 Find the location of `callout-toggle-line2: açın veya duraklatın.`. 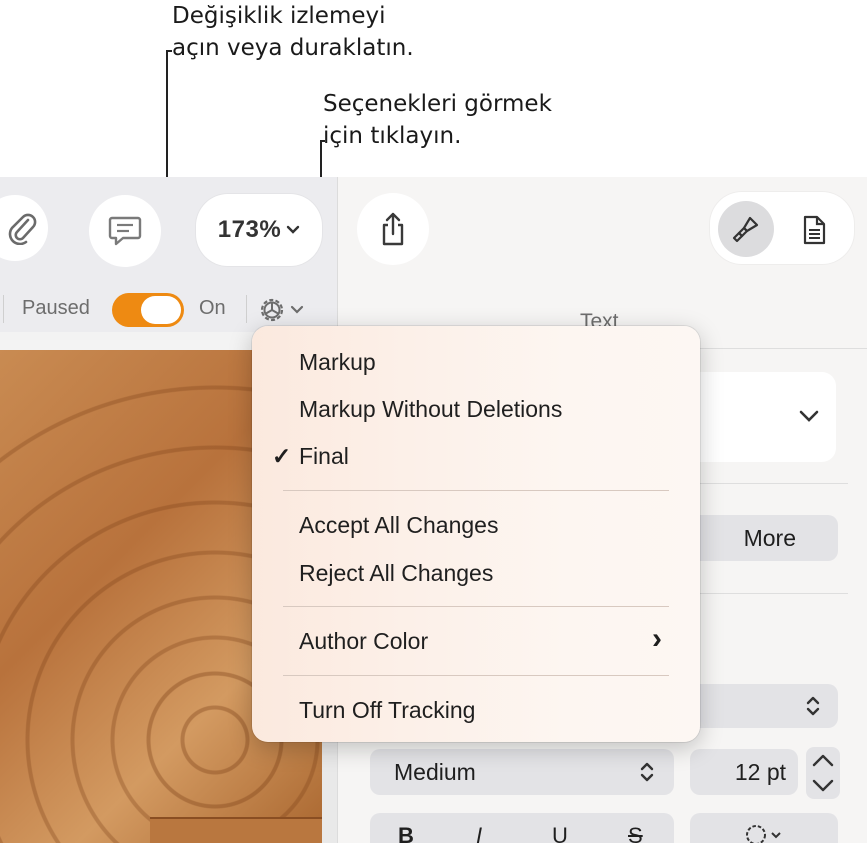

callout-toggle-line2: açın veya duraklatın. is located at coordinates (293, 48).